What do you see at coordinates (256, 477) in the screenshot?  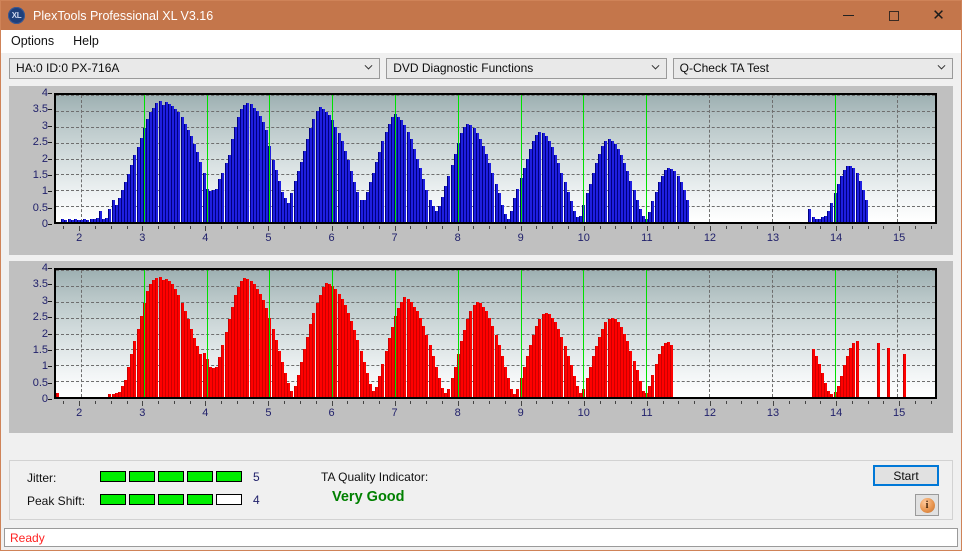 I see `jitter-value: 5` at bounding box center [256, 477].